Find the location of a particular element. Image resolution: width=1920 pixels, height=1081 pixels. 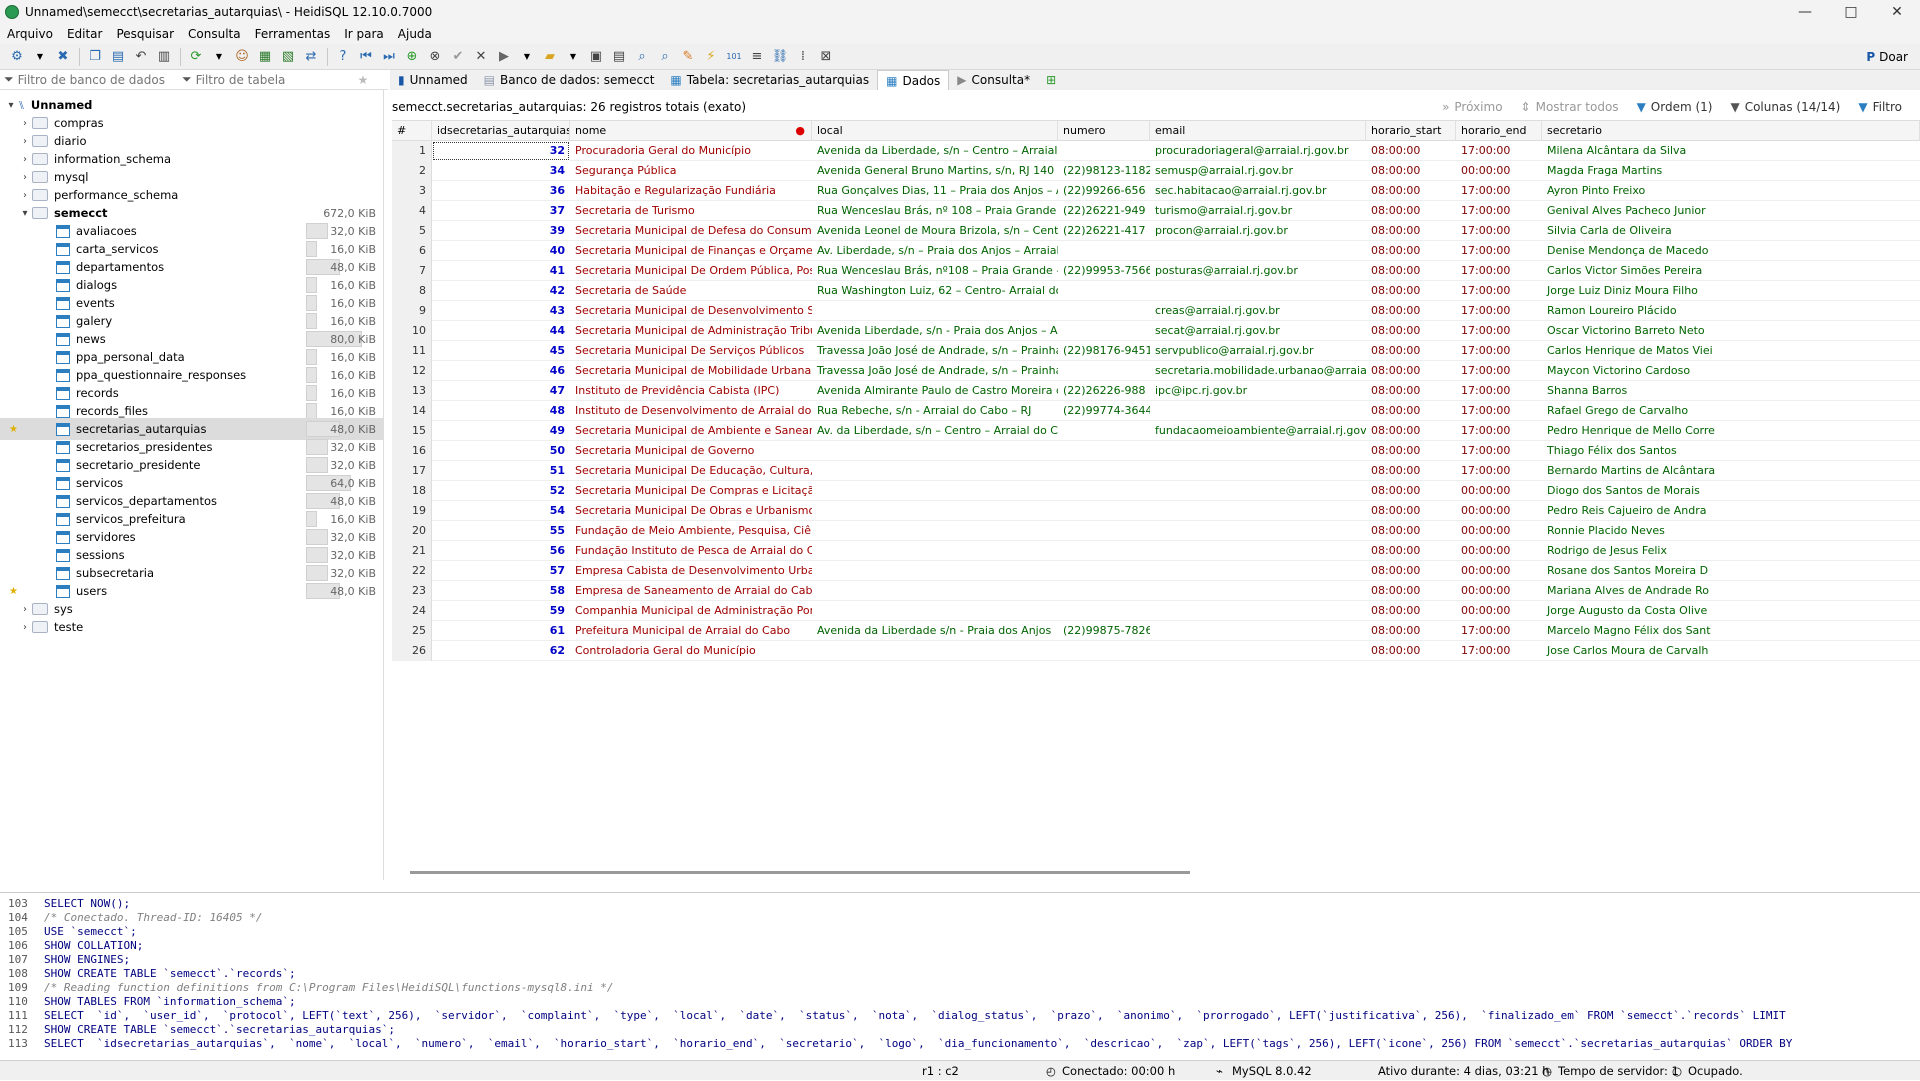

nome-cell: Secretaria de Saúde is located at coordinates (691, 291).